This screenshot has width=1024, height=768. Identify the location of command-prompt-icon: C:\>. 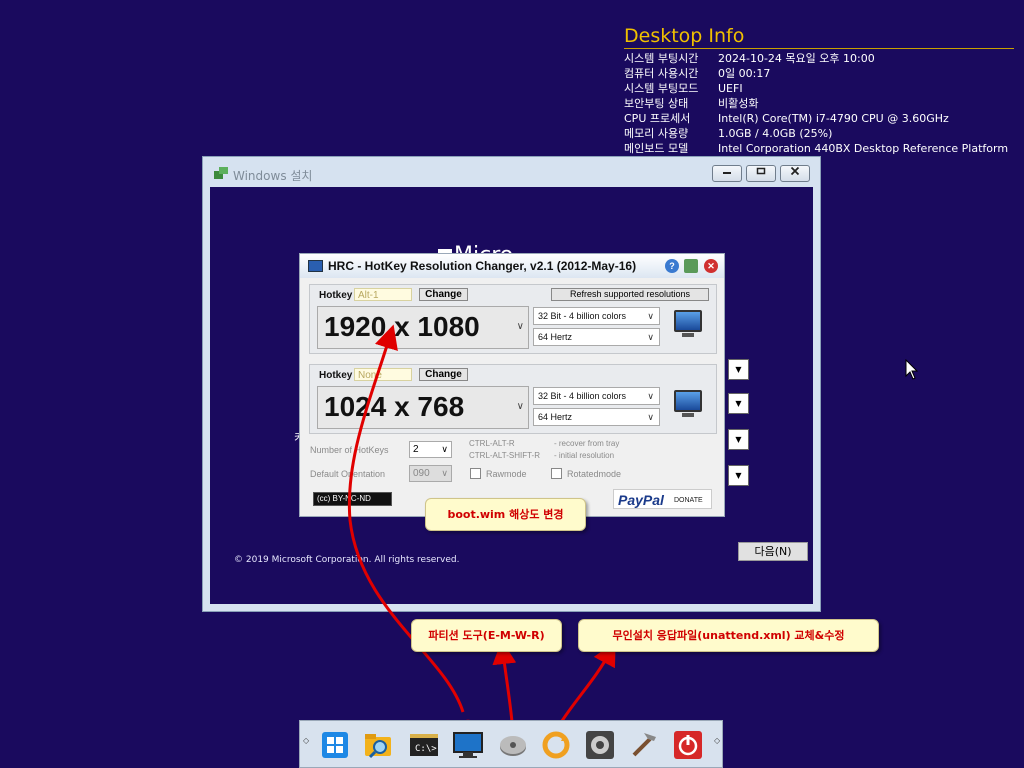
(424, 745).